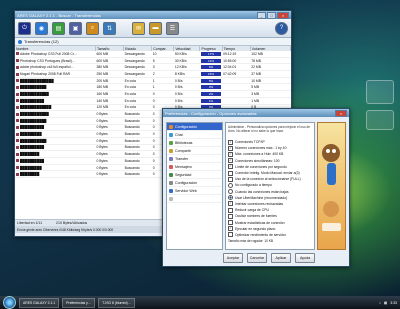 The width and height of the screenshot is (400, 309). I want to click on screen-icon: ▣, so click(75, 28).